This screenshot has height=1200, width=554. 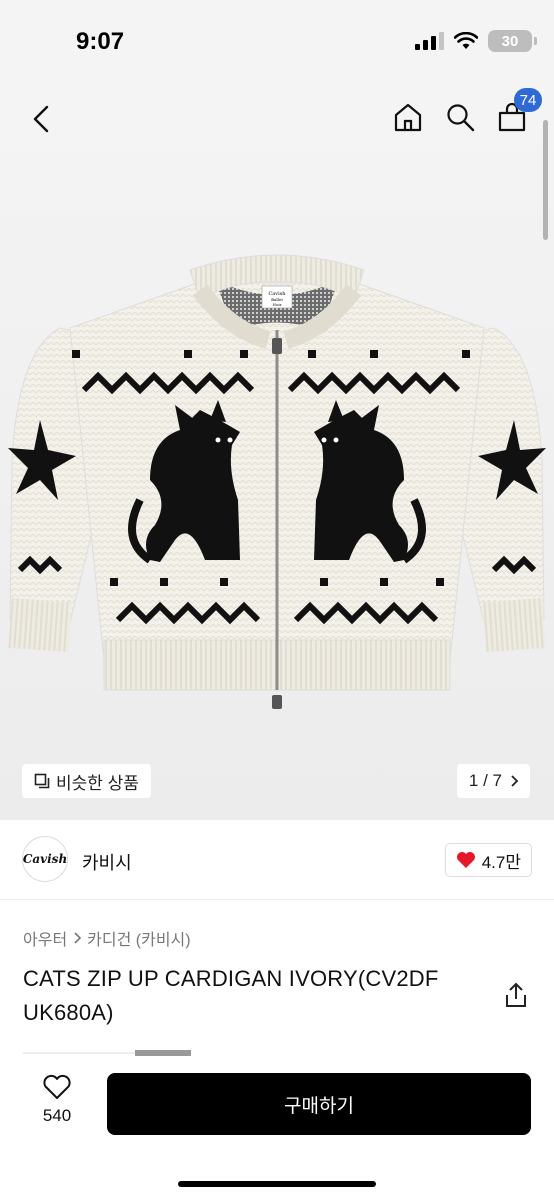 What do you see at coordinates (42, 781) in the screenshot?
I see `copy-icon` at bounding box center [42, 781].